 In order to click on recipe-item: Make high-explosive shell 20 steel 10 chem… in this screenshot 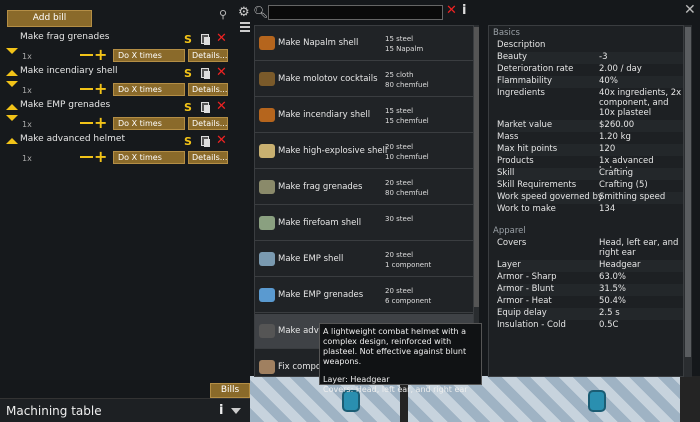, I will do `click(364, 151)`.